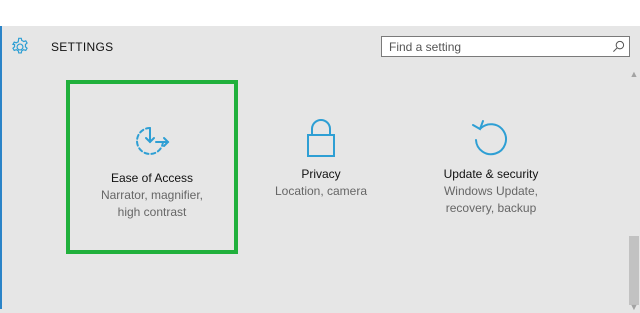  I want to click on page-title: SETTINGS, so click(82, 47).